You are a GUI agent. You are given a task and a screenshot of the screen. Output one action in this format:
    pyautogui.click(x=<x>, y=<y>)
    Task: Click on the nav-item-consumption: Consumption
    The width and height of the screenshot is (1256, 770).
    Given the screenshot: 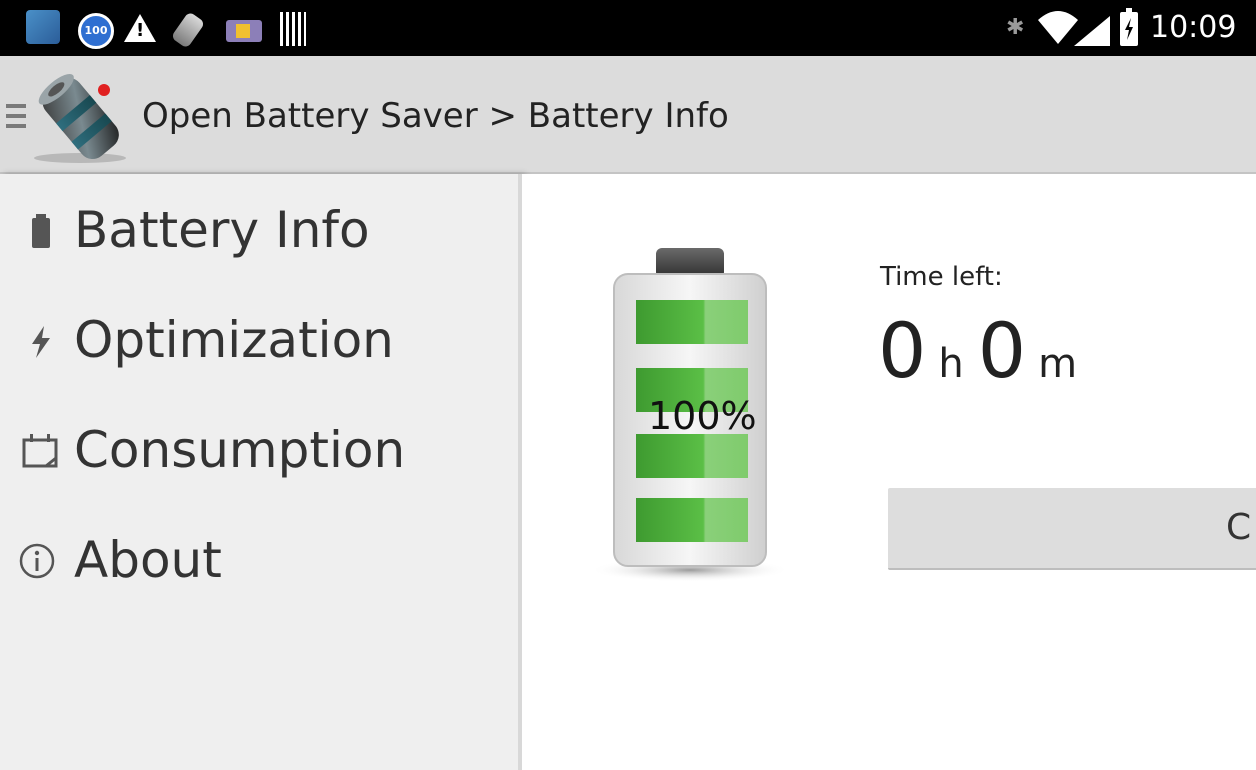 What is the action you would take?
    pyautogui.click(x=258, y=449)
    